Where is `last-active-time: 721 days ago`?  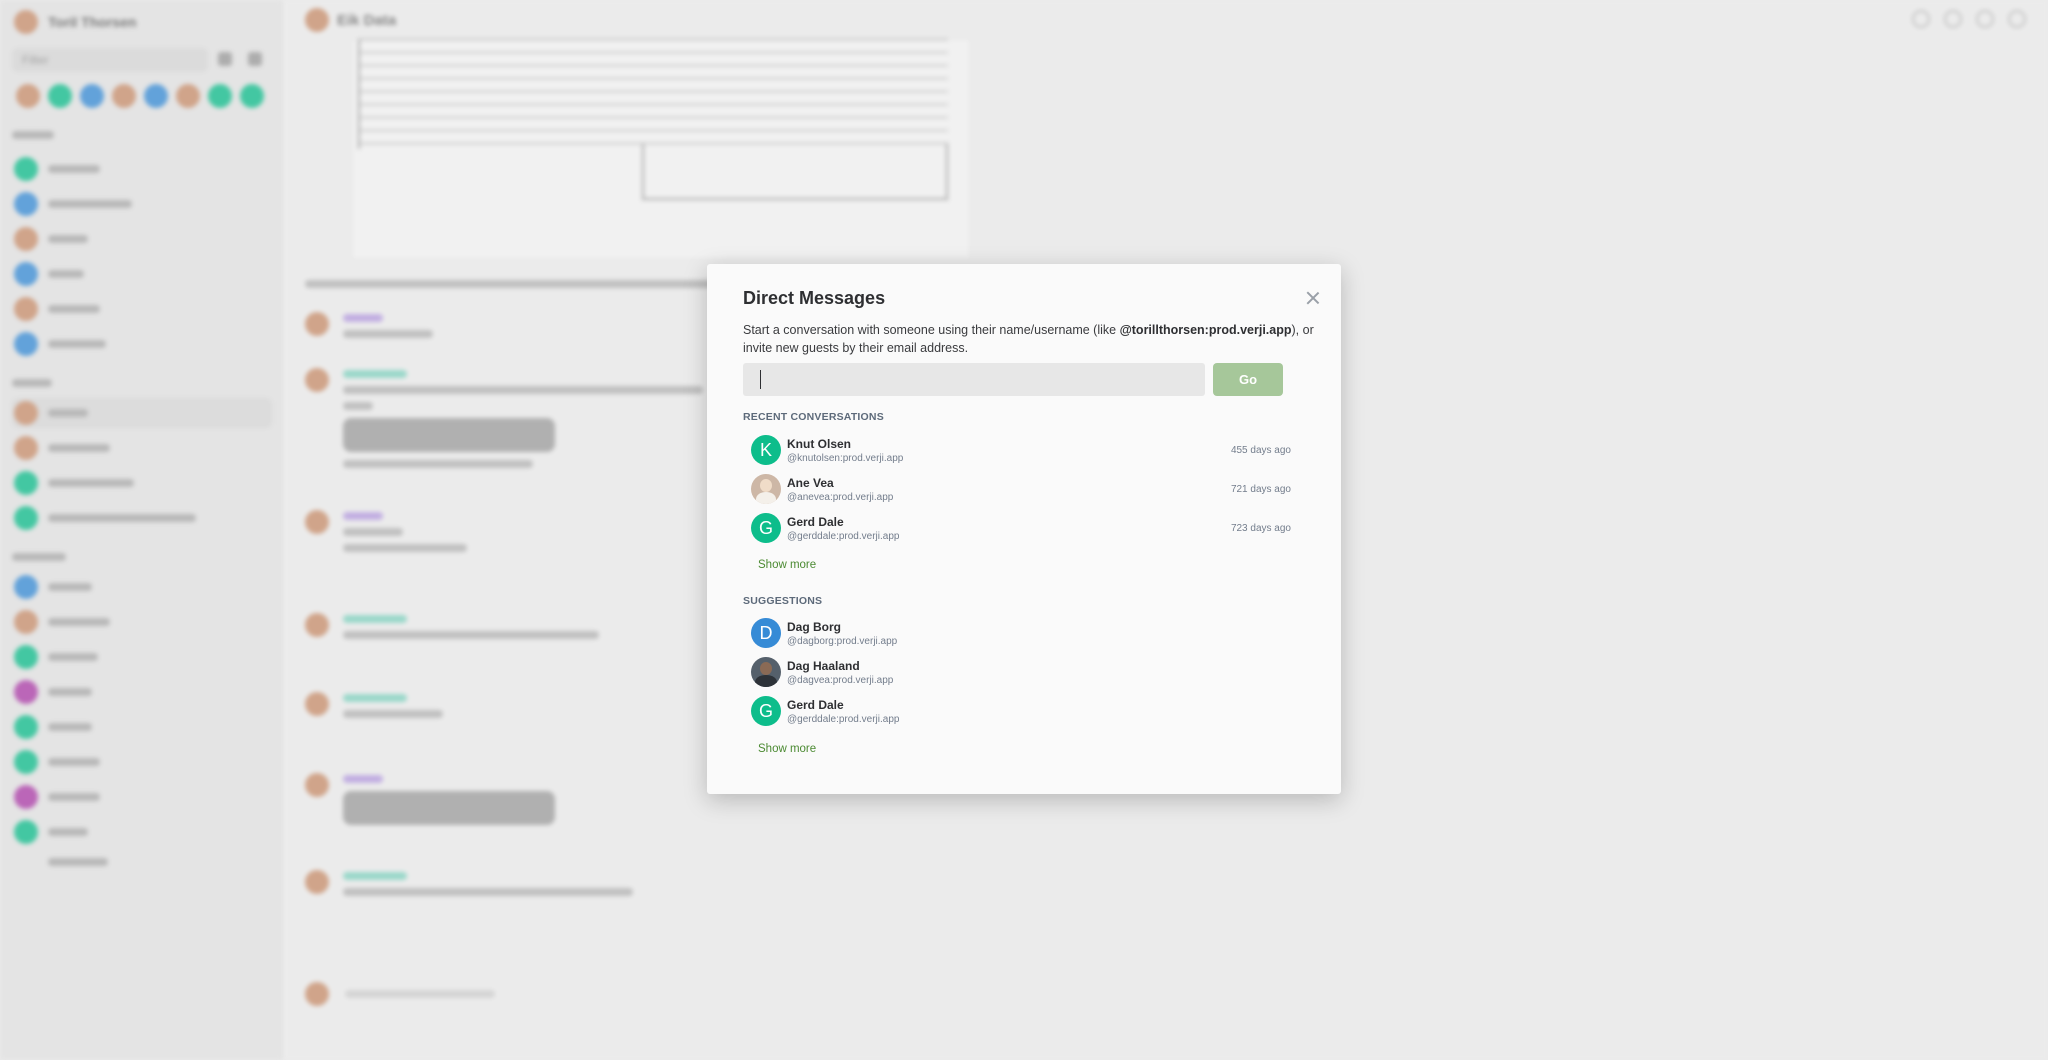 last-active-time: 721 days ago is located at coordinates (1260, 489).